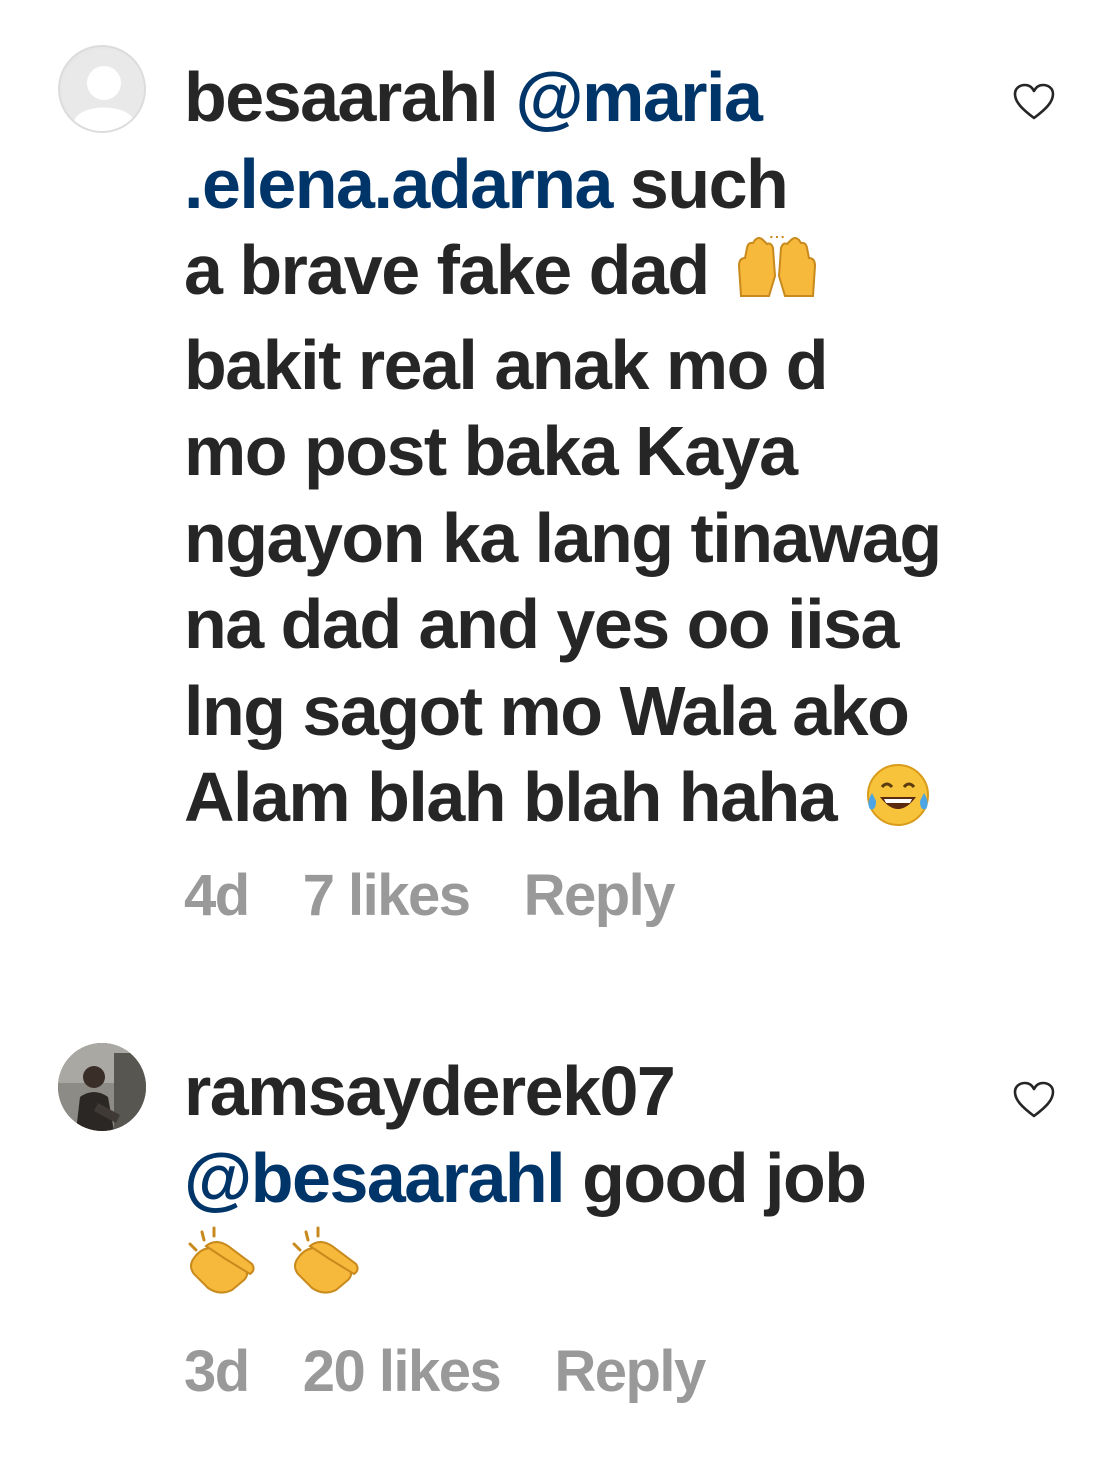 This screenshot has height=1459, width=1120. I want to click on likes-count: 7 likes, so click(387, 895).